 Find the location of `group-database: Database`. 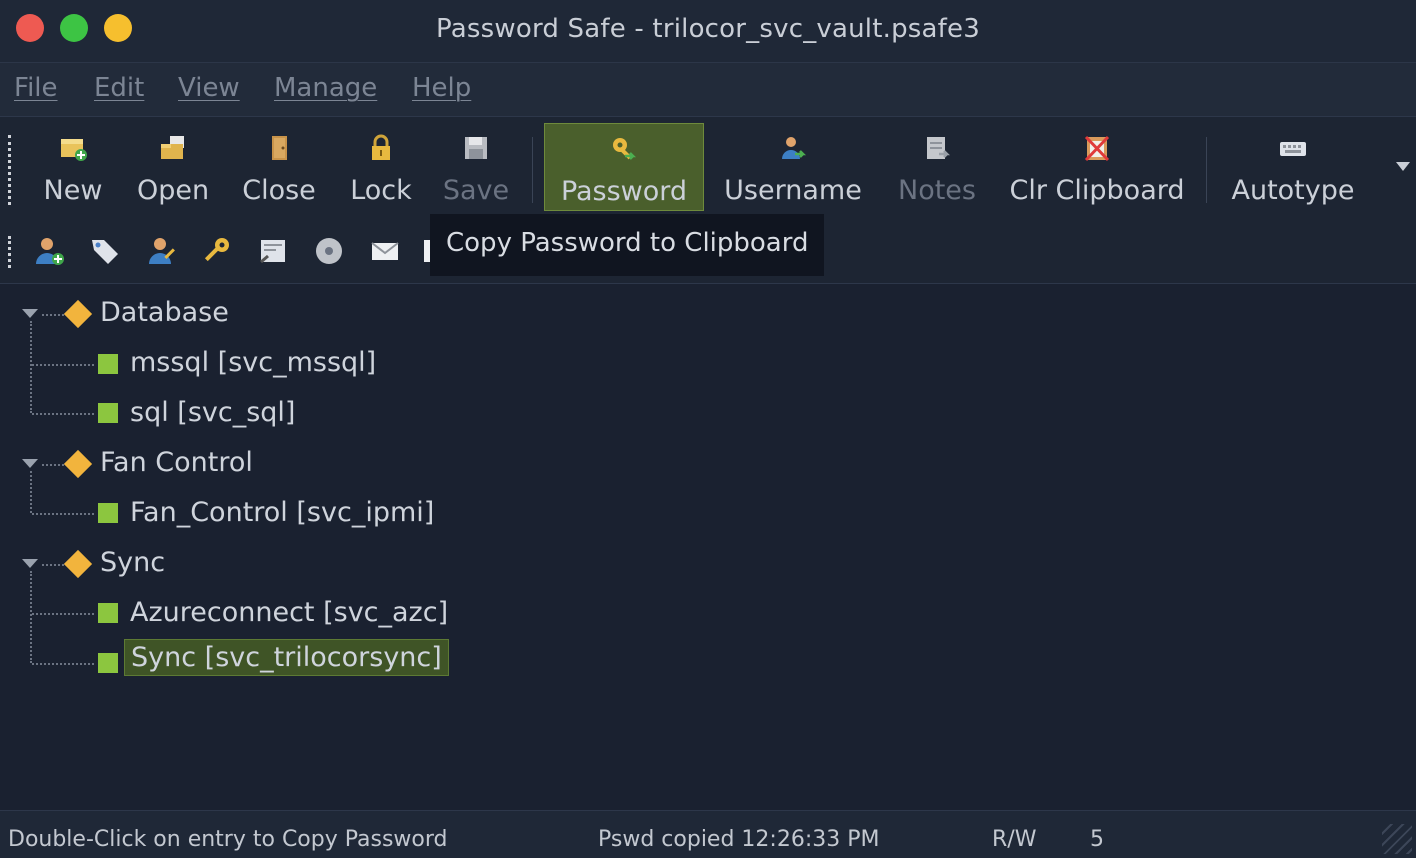

group-database: Database is located at coordinates (164, 312).